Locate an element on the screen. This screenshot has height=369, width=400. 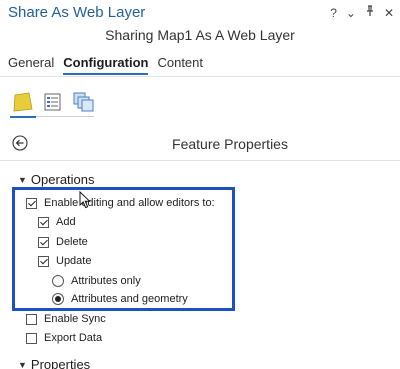
properties-list-icon is located at coordinates (53, 102).